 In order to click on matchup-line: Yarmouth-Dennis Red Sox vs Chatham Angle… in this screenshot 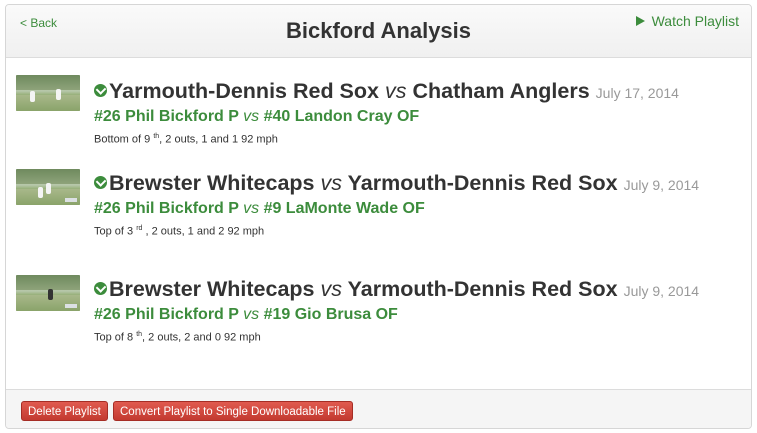, I will do `click(418, 92)`.